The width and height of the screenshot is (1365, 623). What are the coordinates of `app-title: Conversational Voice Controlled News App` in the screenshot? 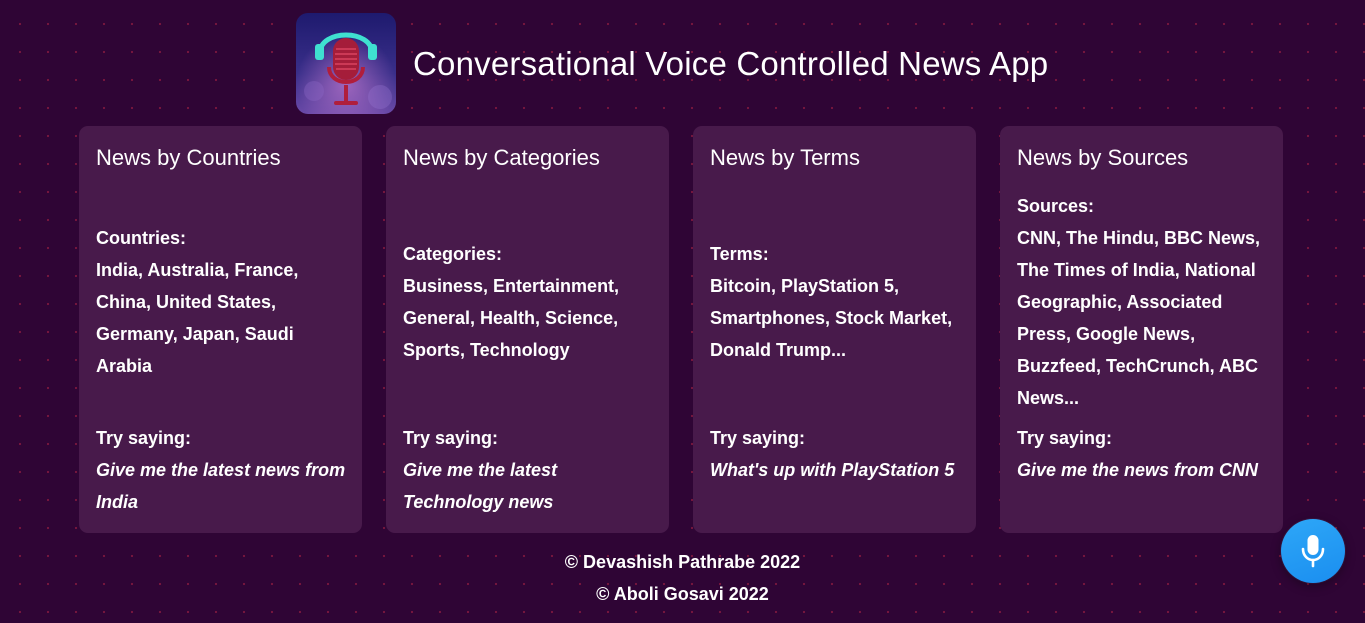 It's located at (731, 63).